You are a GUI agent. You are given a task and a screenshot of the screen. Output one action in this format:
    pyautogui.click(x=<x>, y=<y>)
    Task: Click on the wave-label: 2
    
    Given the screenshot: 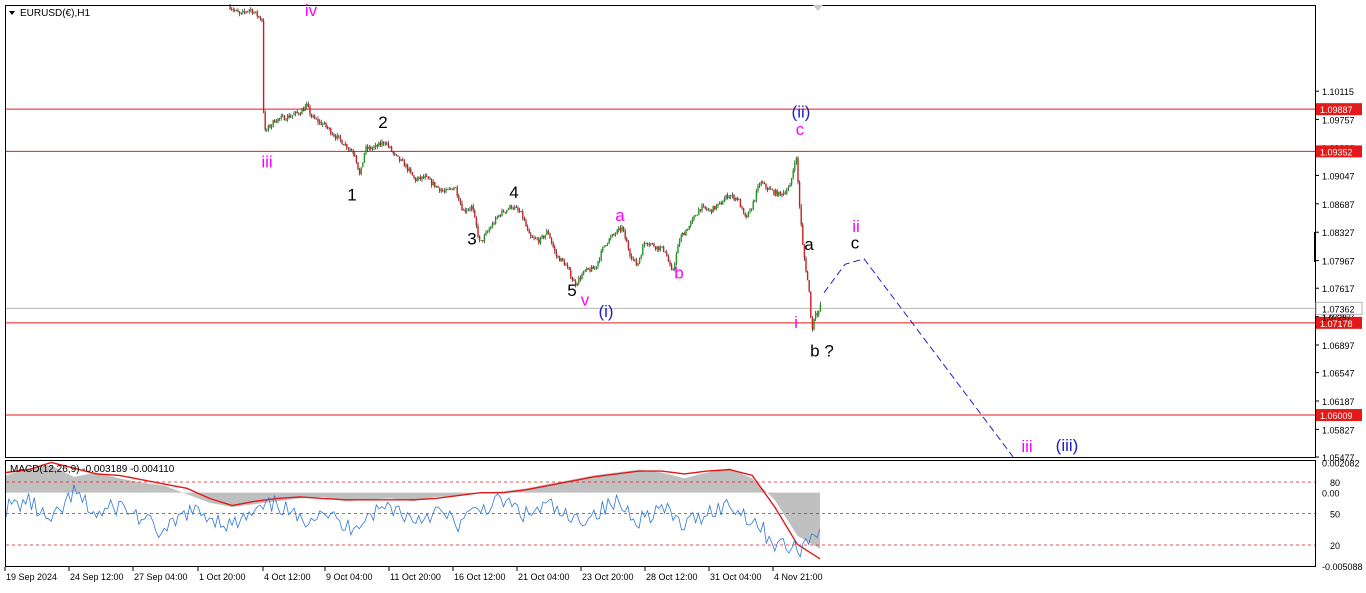 What is the action you would take?
    pyautogui.click(x=382, y=122)
    